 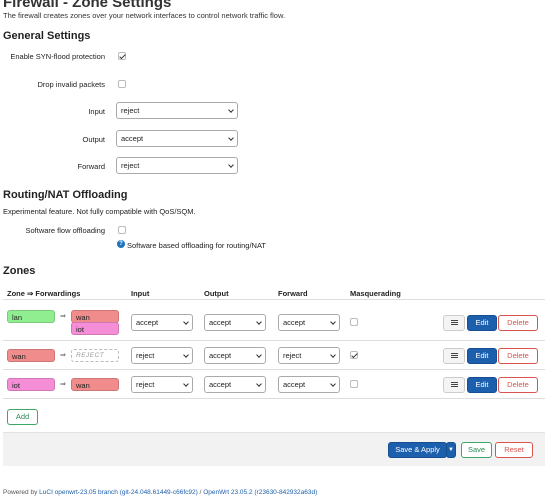 What do you see at coordinates (482, 385) in the screenshot?
I see `zone-iot-edit-button: Edit` at bounding box center [482, 385].